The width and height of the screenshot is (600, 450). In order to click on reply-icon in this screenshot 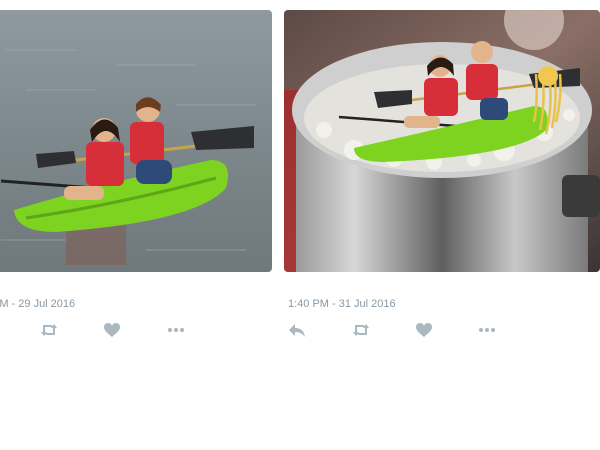, I will do `click(297, 330)`.